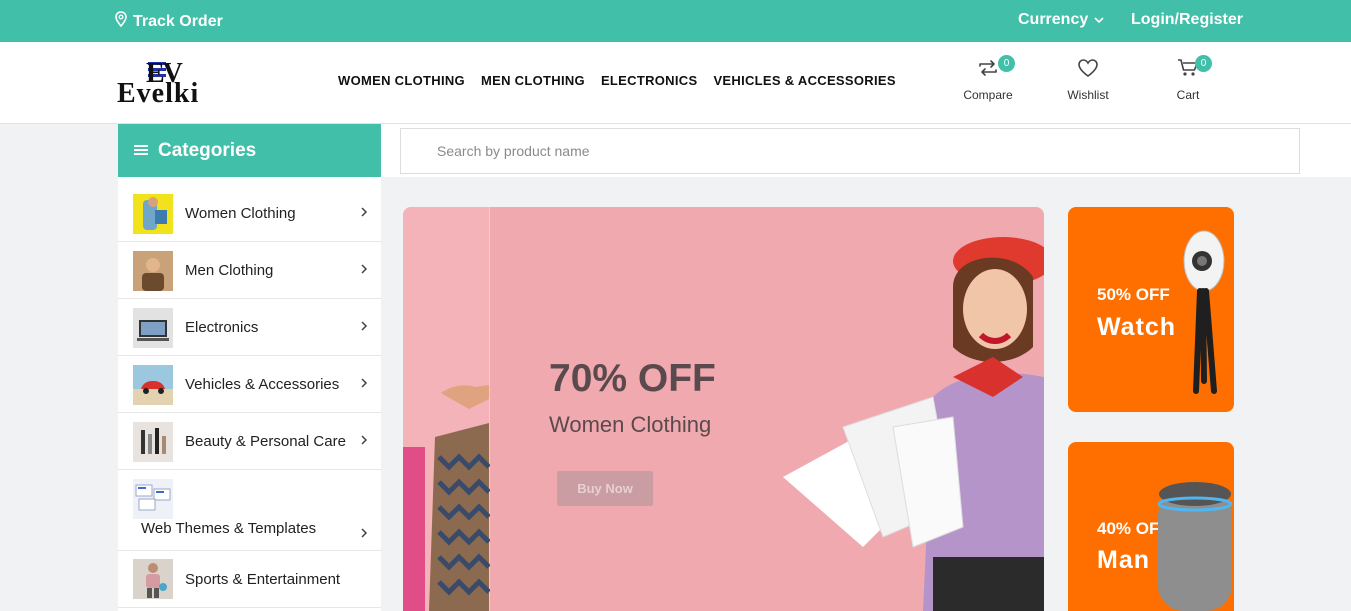 The height and width of the screenshot is (611, 1351). What do you see at coordinates (1203, 63) in the screenshot?
I see `cart-count-badge: 0` at bounding box center [1203, 63].